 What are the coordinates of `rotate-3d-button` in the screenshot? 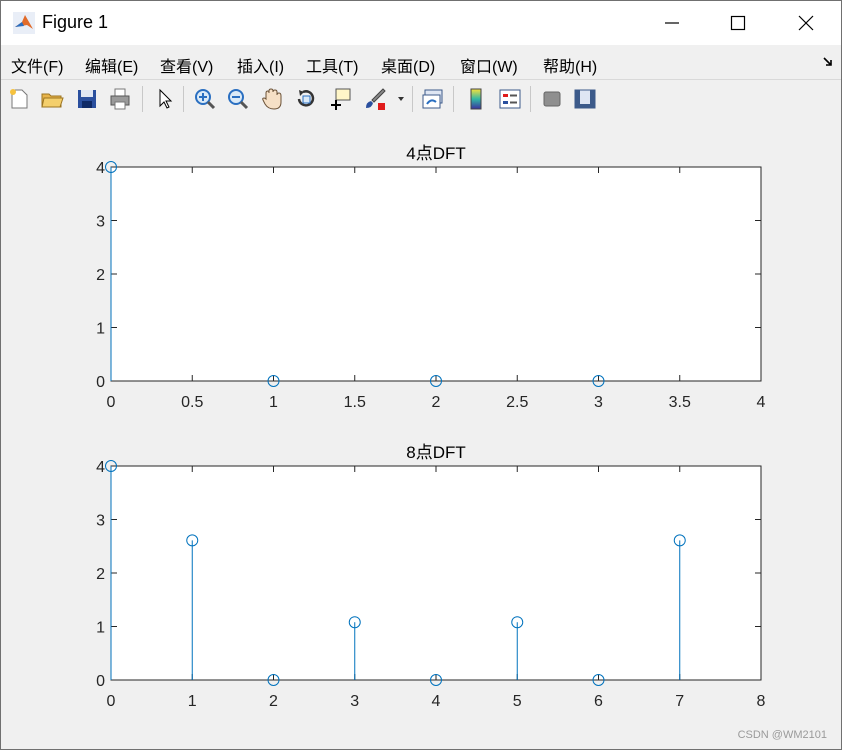 It's located at (306, 99).